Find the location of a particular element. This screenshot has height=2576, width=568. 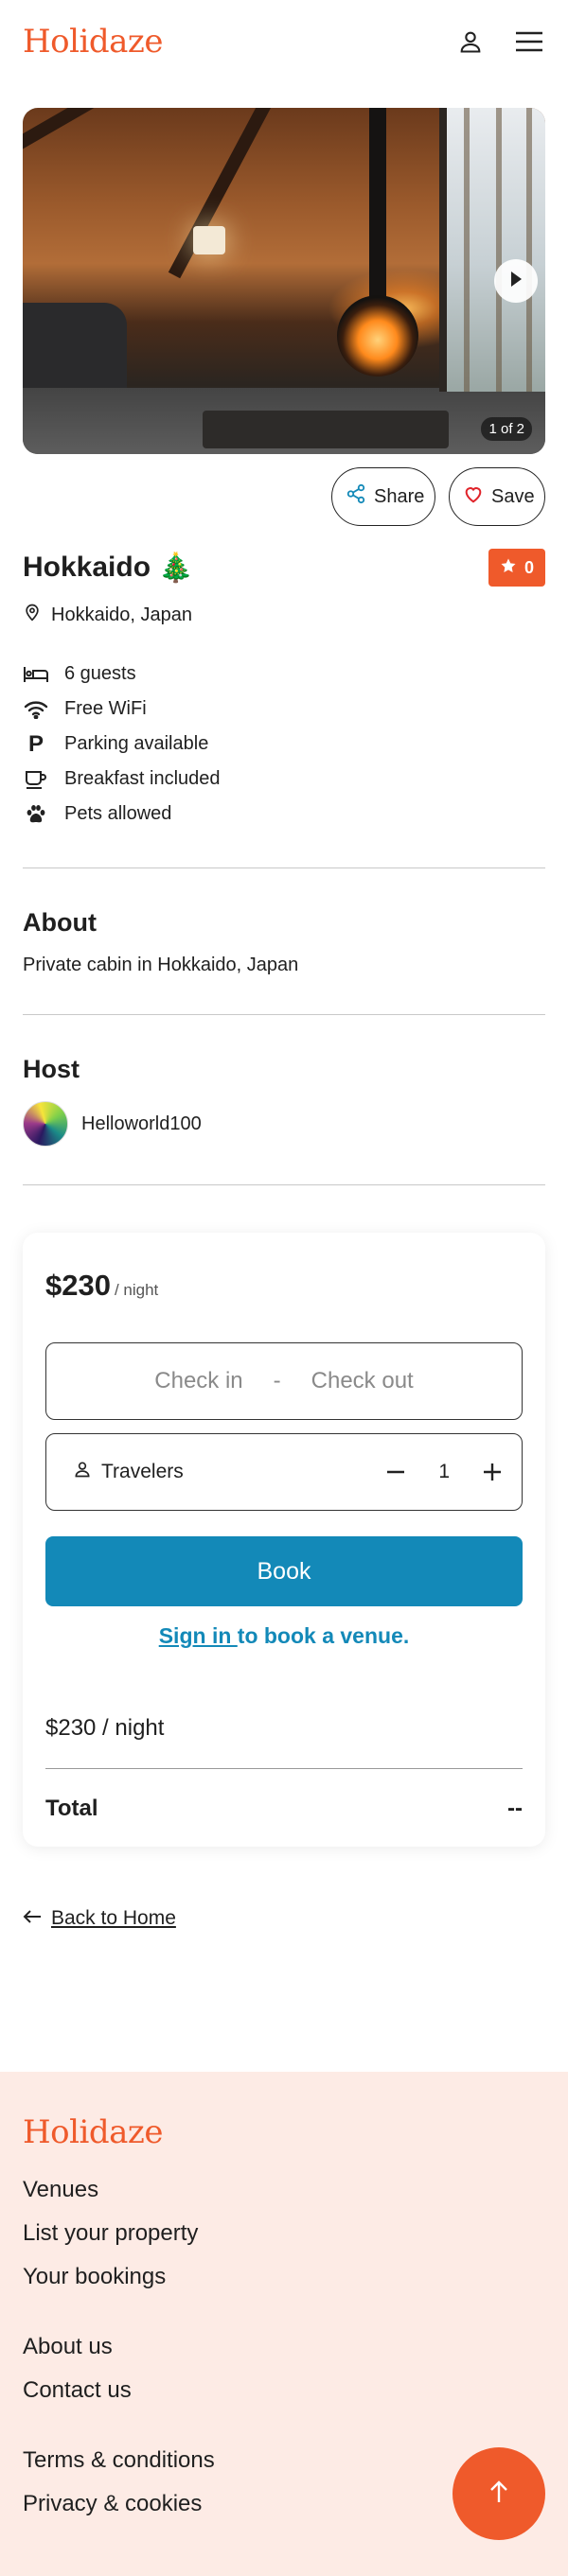

signin-prompt: Sign in to book a venue. is located at coordinates (284, 1636).